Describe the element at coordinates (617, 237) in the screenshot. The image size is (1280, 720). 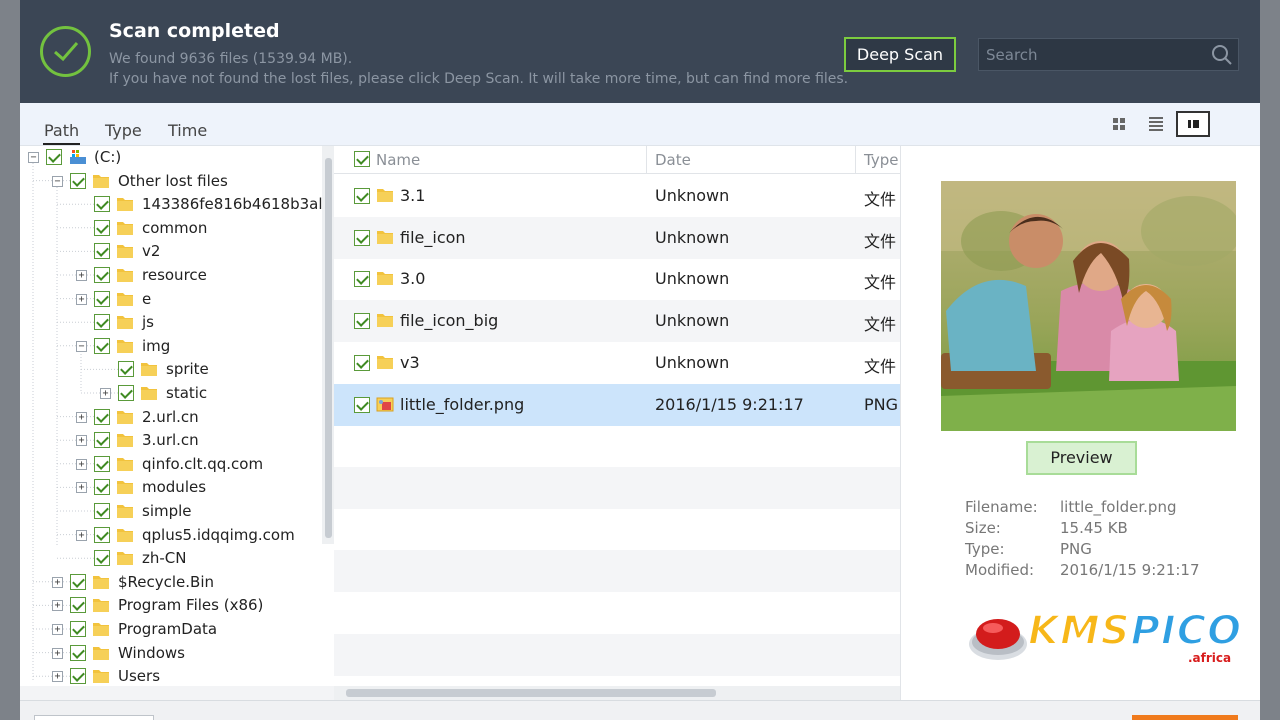
I see `file-row: file_icon Unknown 文件` at that location.